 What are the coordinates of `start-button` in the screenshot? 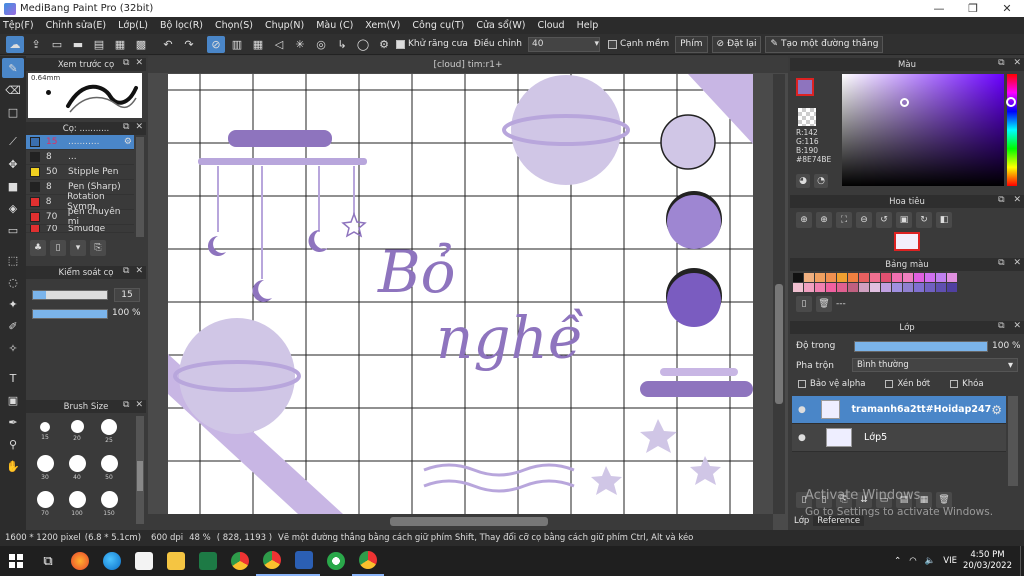 It's located at (16, 561).